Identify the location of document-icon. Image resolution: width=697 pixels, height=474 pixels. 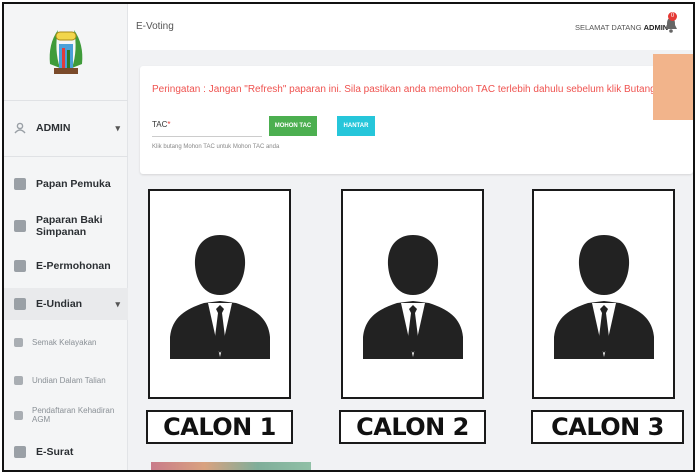
(20, 226).